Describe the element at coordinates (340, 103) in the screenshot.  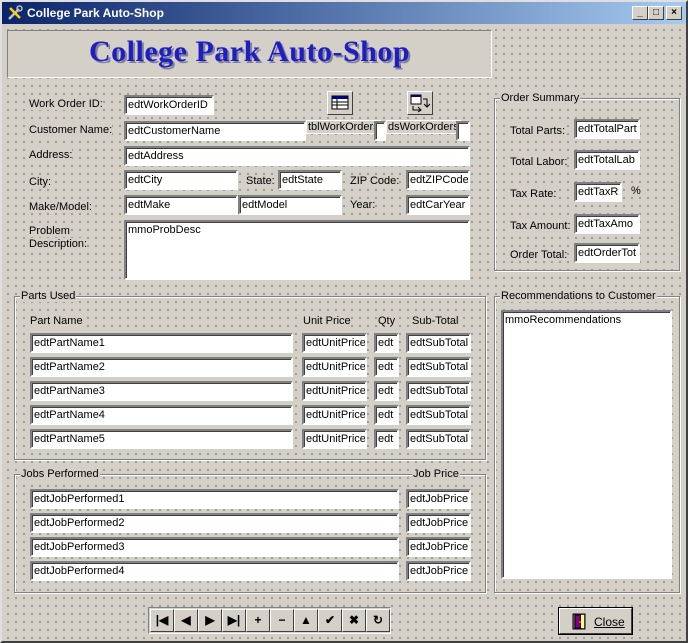
I see `table-component-icon` at that location.